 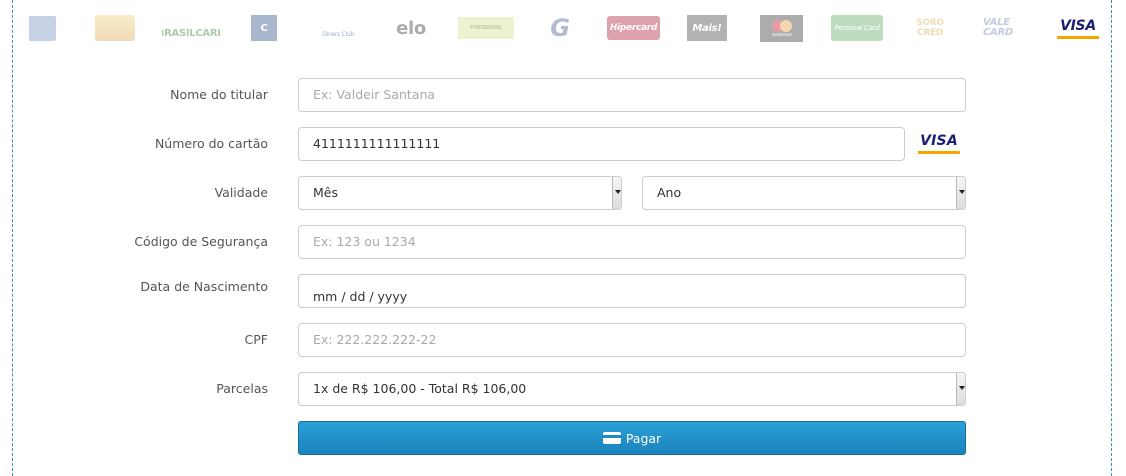 I want to click on detected-brand-text: VISA, so click(x=939, y=140).